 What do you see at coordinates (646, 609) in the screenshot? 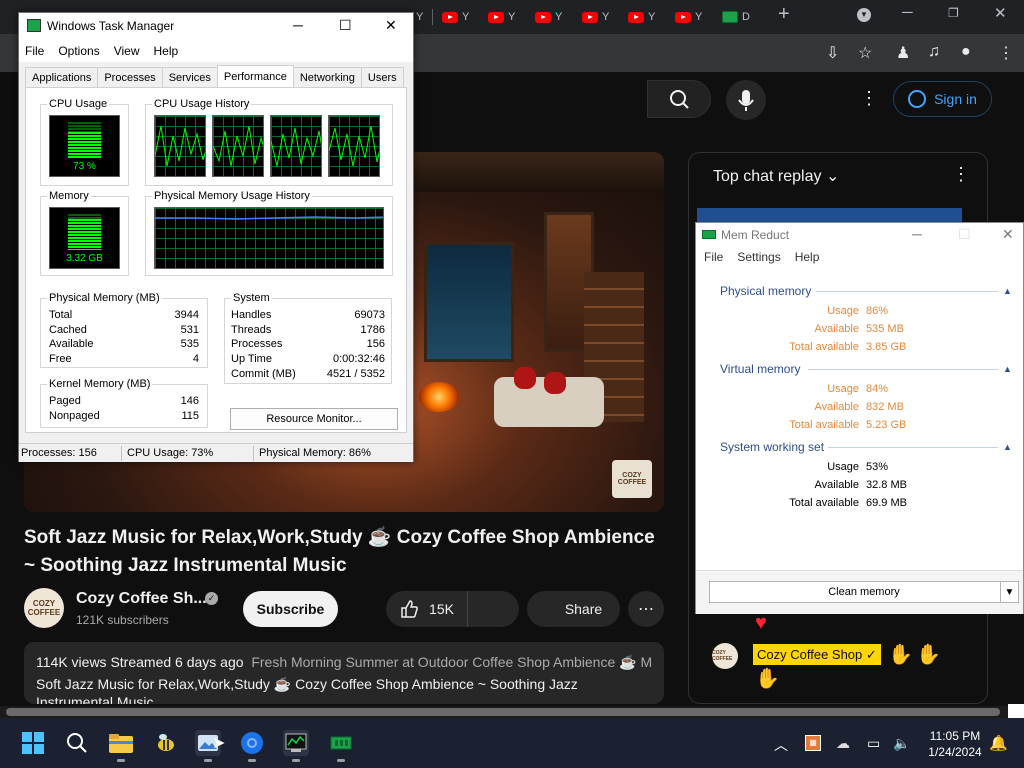
I see `more-actions-button: ⋯` at bounding box center [646, 609].